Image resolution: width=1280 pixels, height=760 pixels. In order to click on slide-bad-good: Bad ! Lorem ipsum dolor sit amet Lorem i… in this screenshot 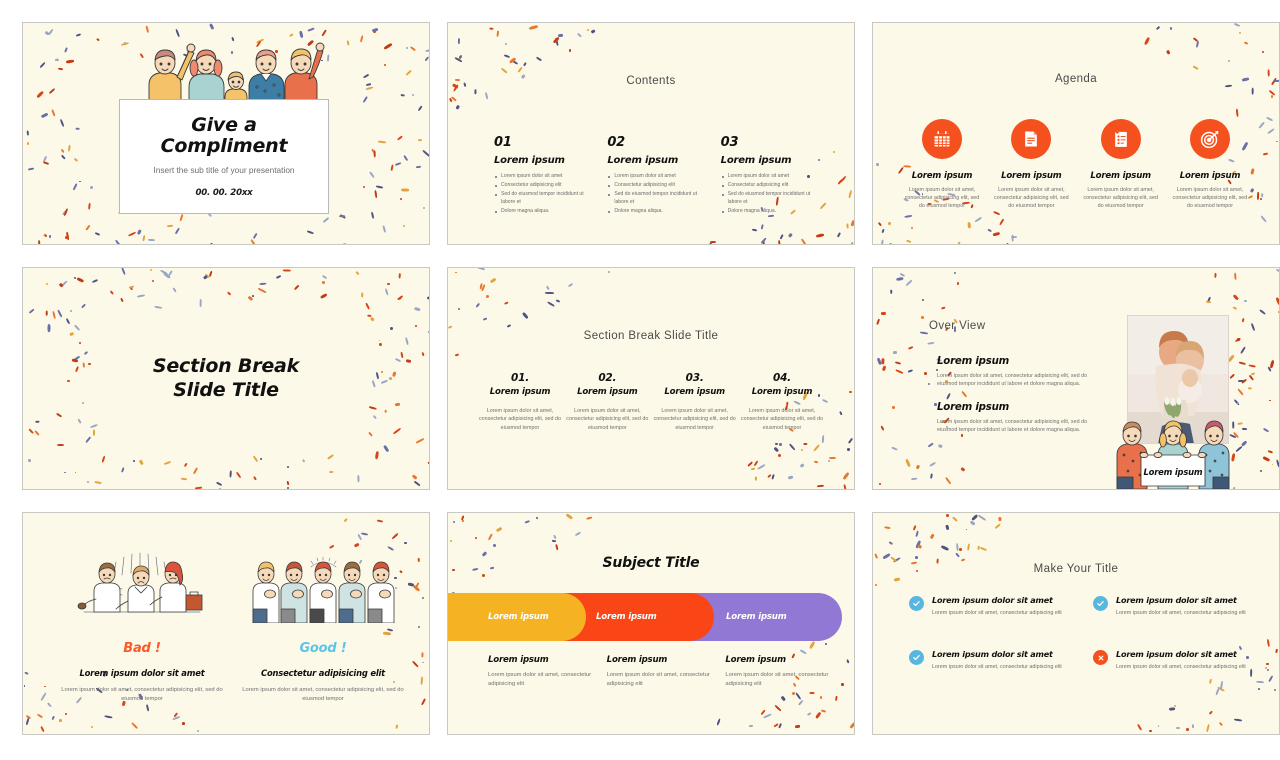, I will do `click(226, 623)`.